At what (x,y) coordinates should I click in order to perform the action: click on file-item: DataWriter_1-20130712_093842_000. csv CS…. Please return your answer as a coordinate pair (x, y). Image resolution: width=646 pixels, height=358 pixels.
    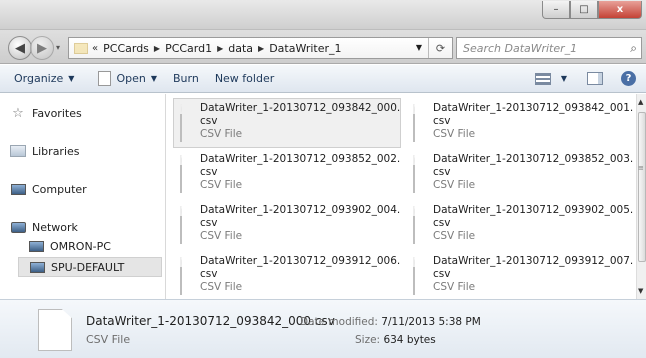
    Looking at the image, I should click on (287, 123).